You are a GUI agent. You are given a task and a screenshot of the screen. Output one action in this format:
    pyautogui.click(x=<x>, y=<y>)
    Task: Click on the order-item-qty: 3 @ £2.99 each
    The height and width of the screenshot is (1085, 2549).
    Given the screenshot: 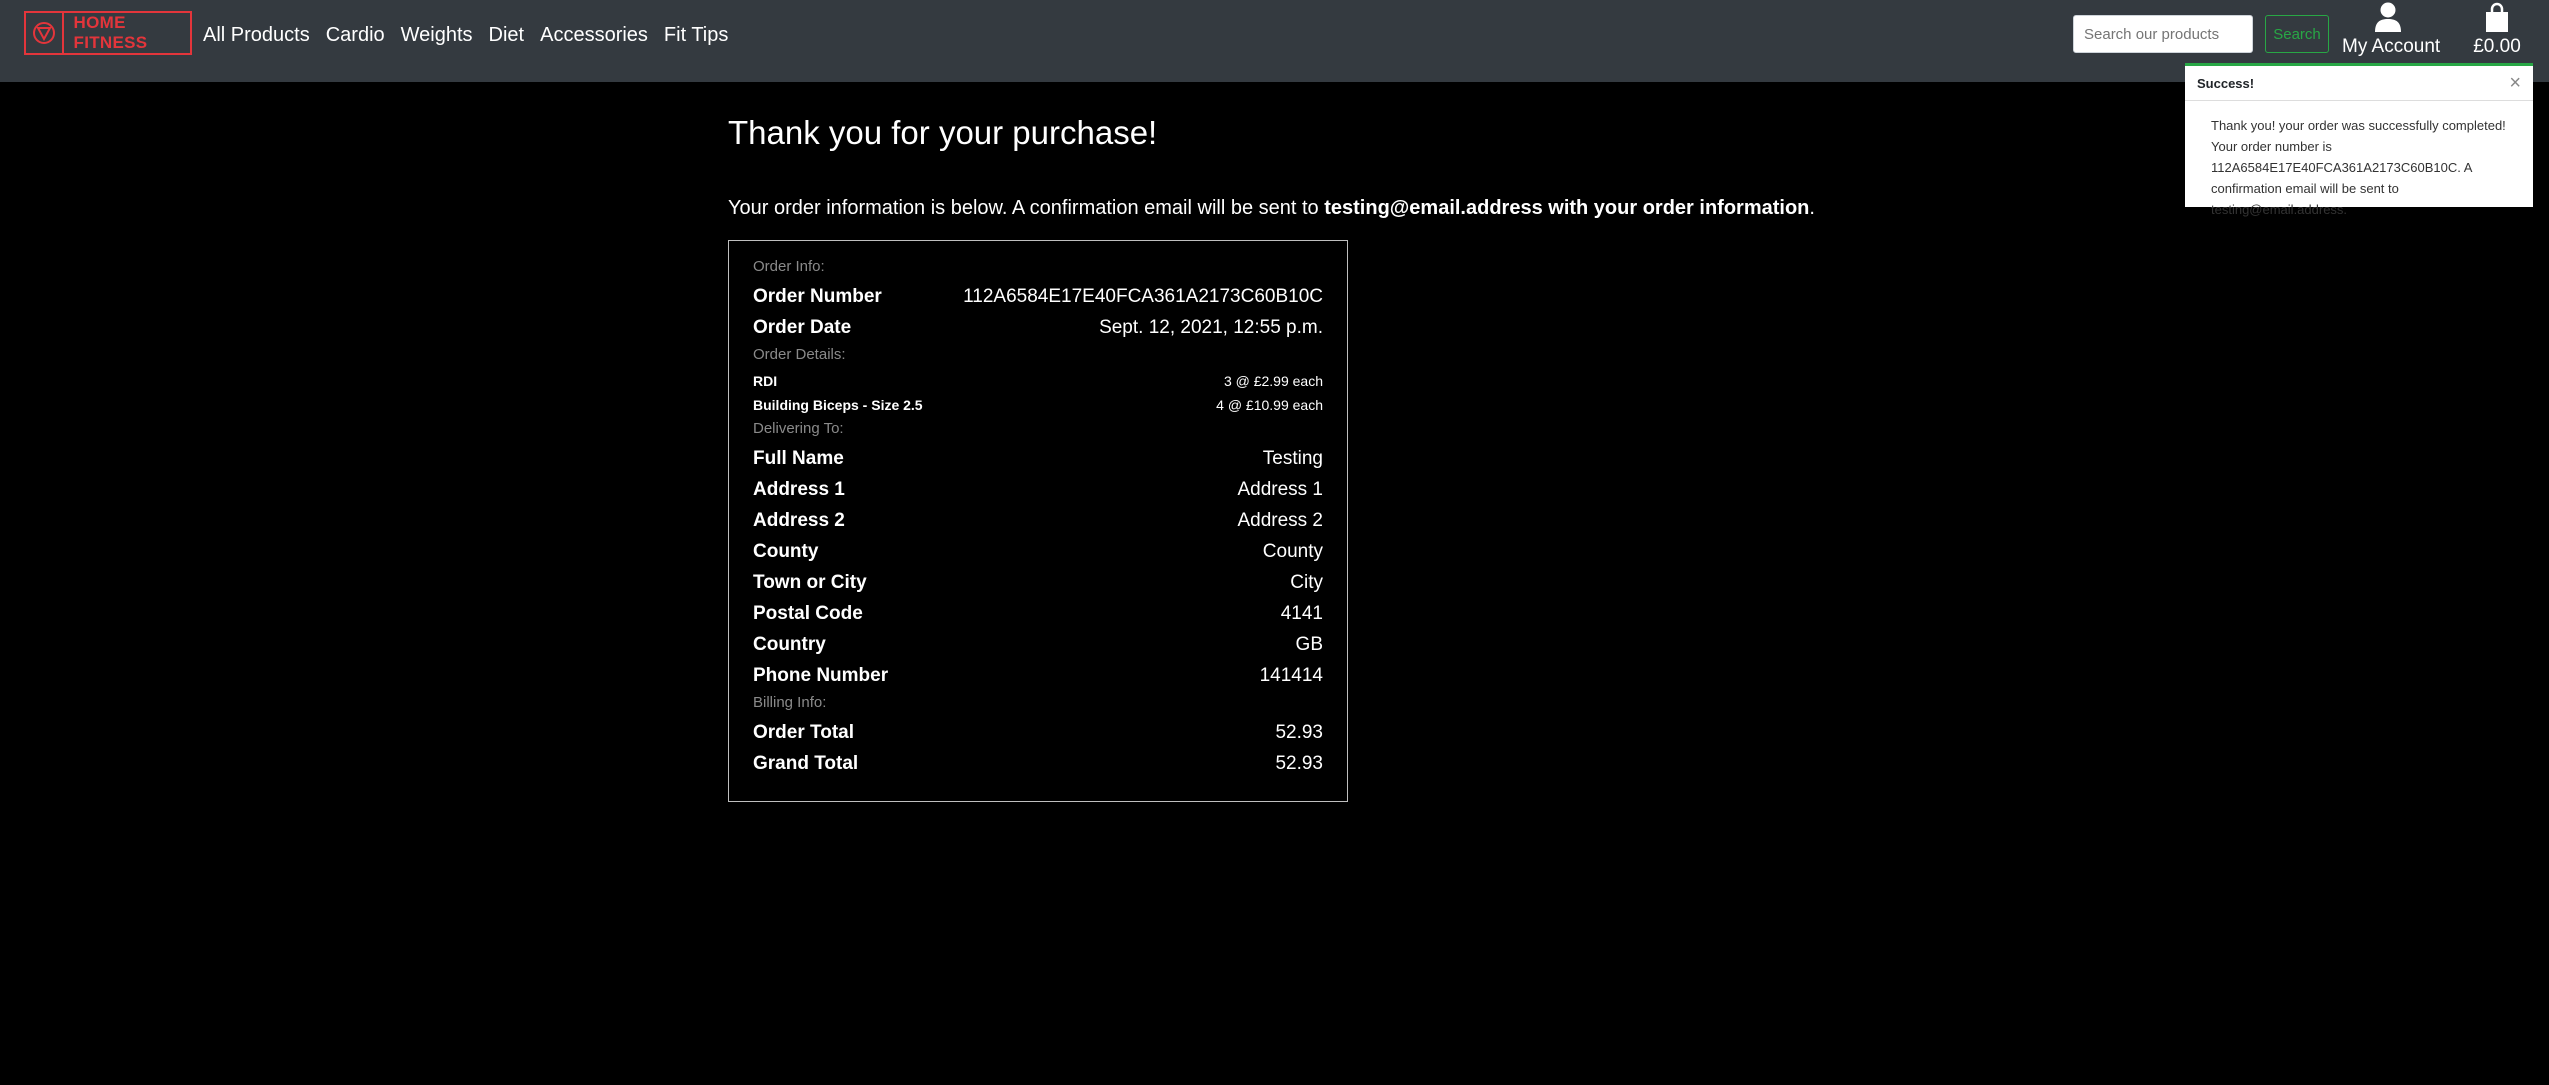 What is the action you would take?
    pyautogui.click(x=1273, y=381)
    